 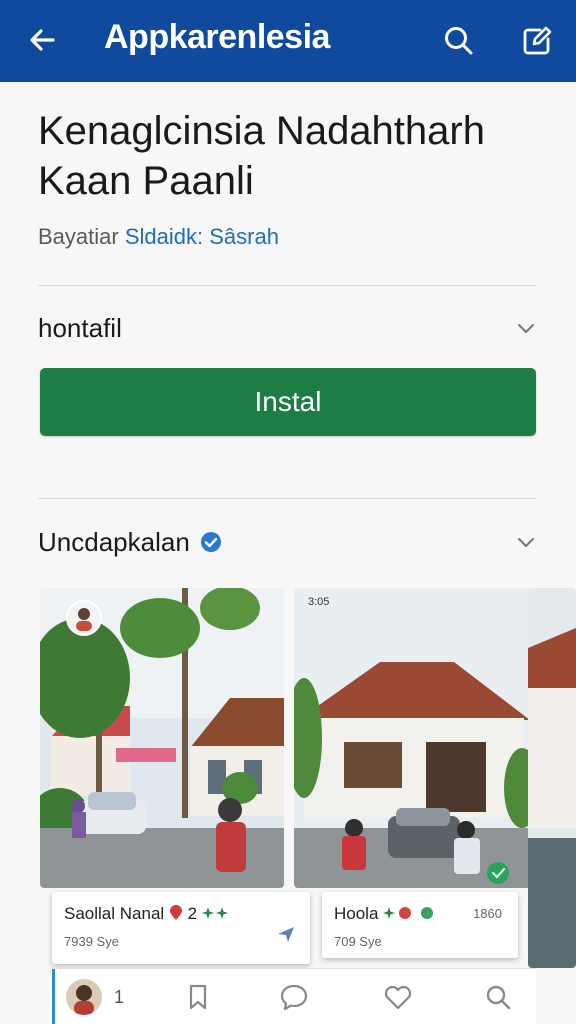 I want to click on partial-scene-image, so click(x=552, y=778).